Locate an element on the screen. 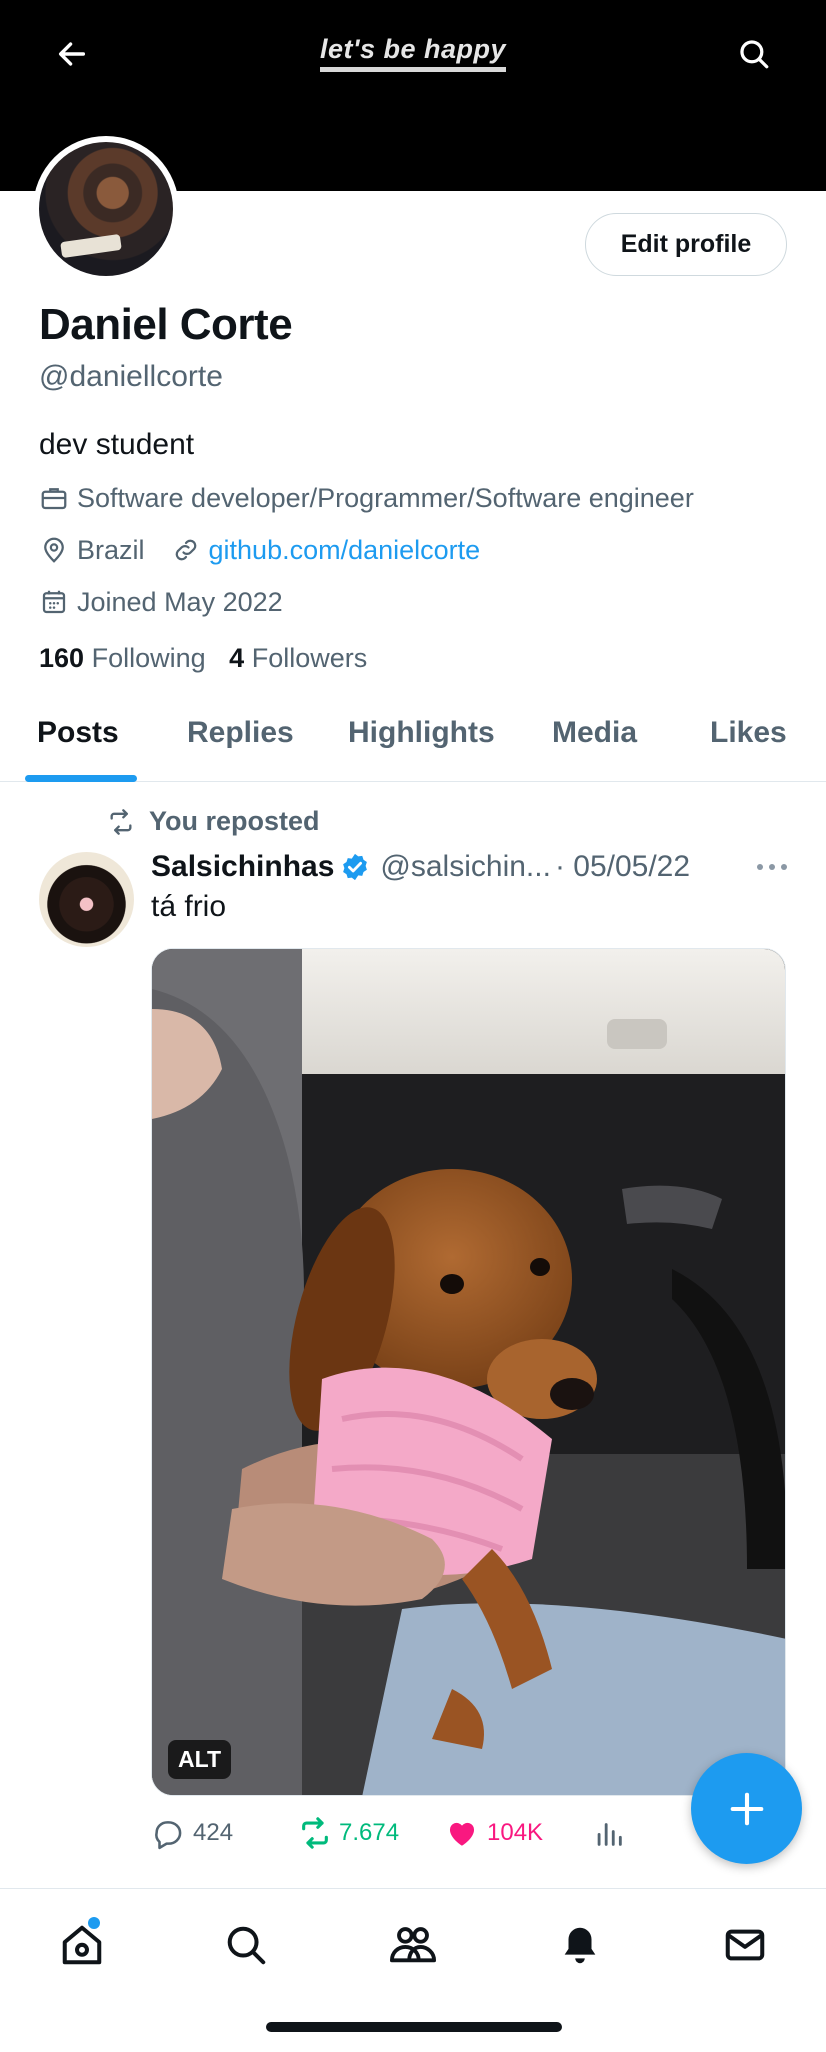 Image resolution: width=826 pixels, height=2052 pixels. followers-link: 4 Followers is located at coordinates (298, 658).